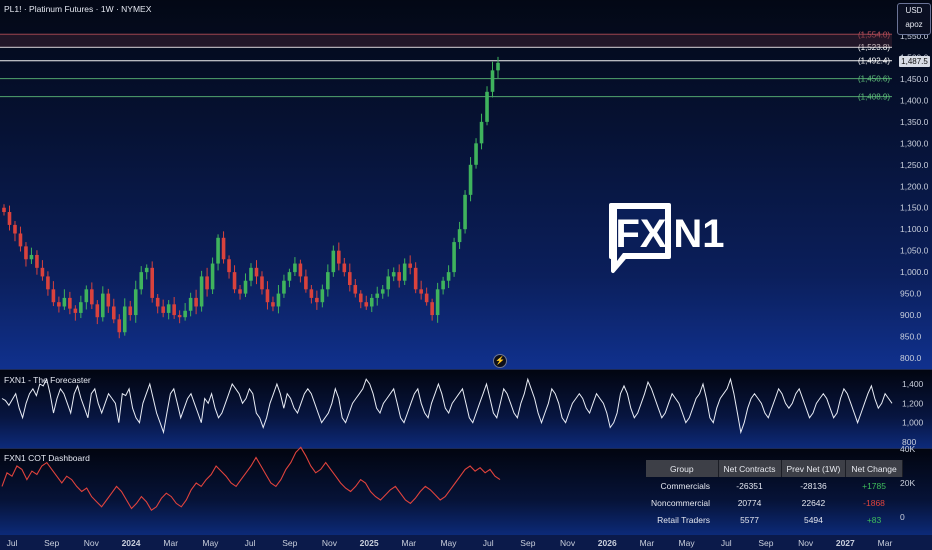 Image resolution: width=932 pixels, height=550 pixels. Describe the element at coordinates (47, 458) in the screenshot. I see `cot-title: FXN1 COT Dashboard` at that location.